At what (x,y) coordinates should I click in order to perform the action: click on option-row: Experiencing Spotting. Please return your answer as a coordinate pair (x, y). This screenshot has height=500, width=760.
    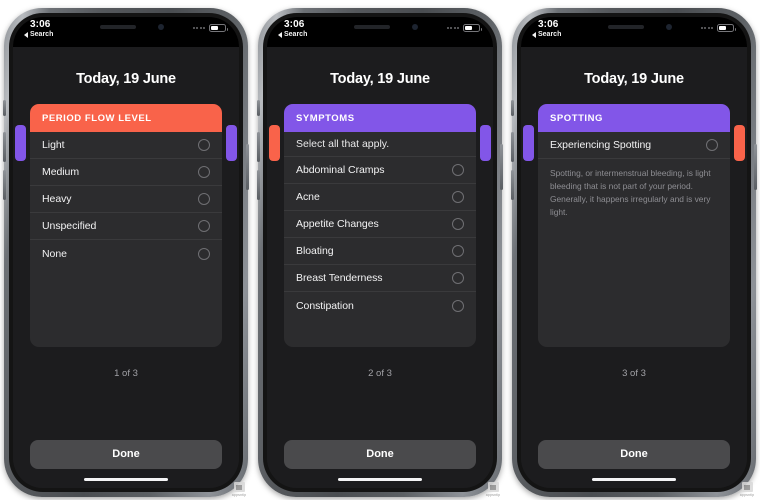
    Looking at the image, I should click on (634, 145).